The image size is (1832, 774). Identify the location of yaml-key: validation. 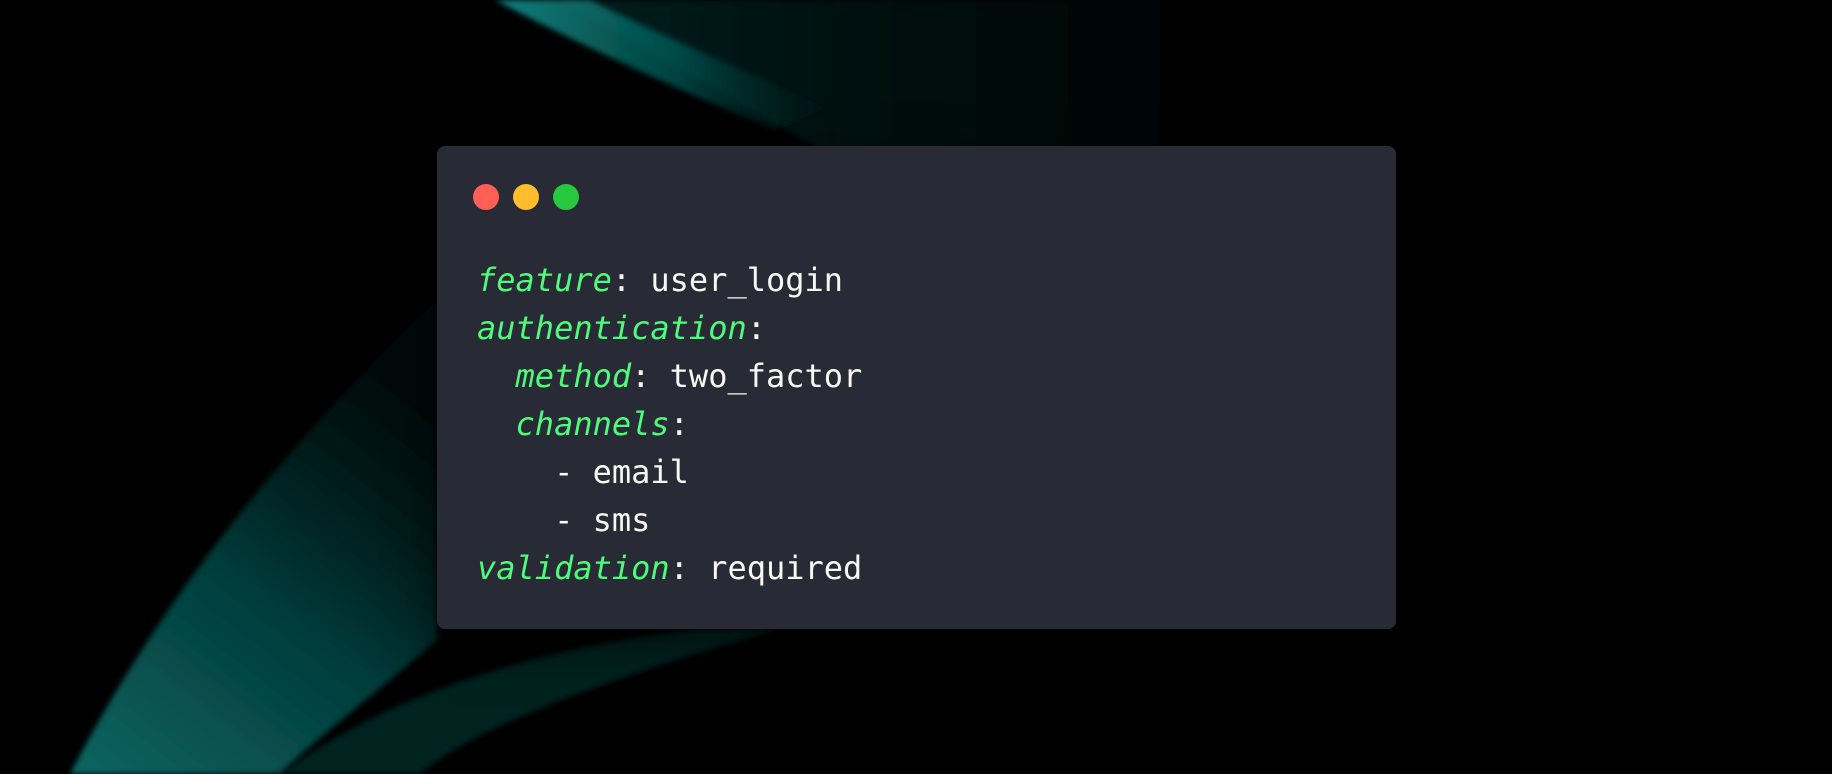
(573, 568).